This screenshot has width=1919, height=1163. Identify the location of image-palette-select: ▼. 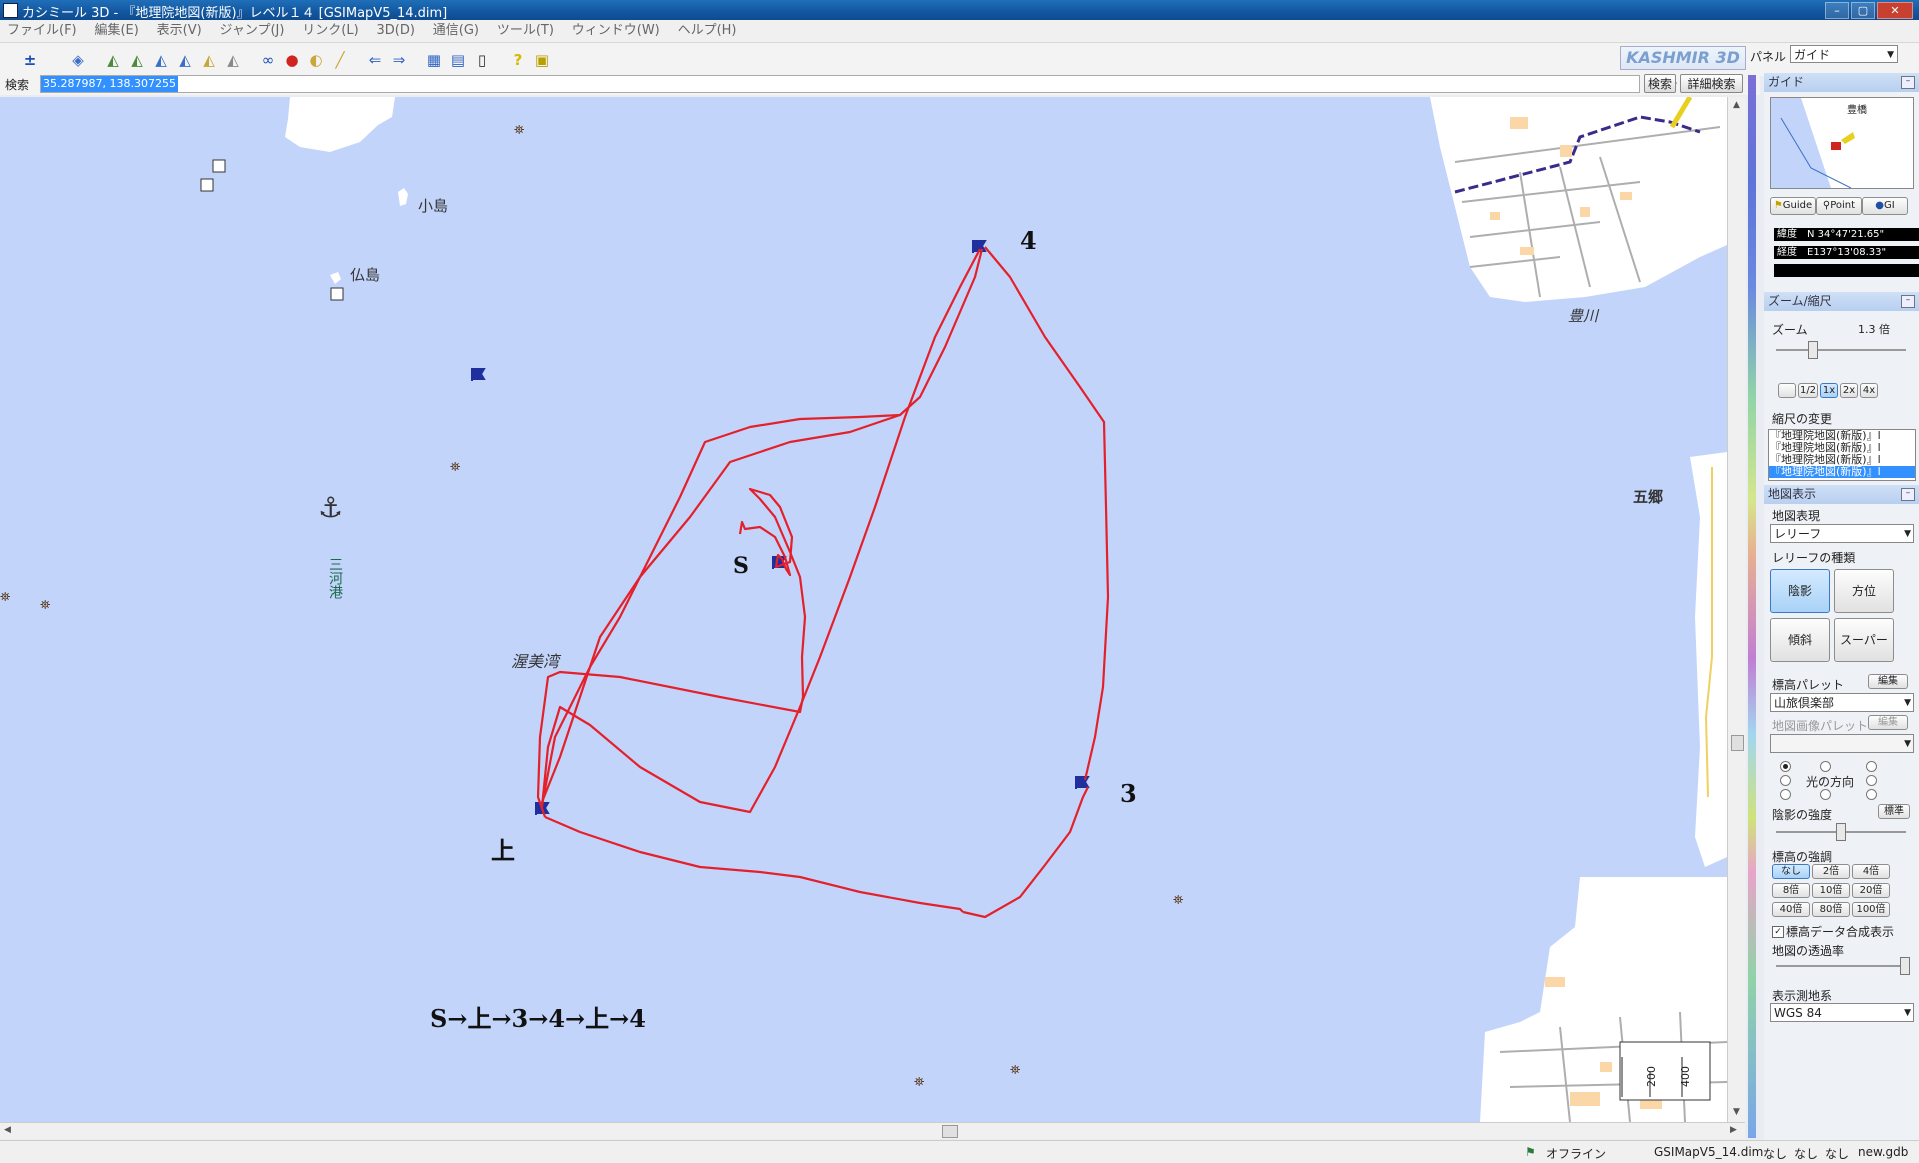
(1842, 743).